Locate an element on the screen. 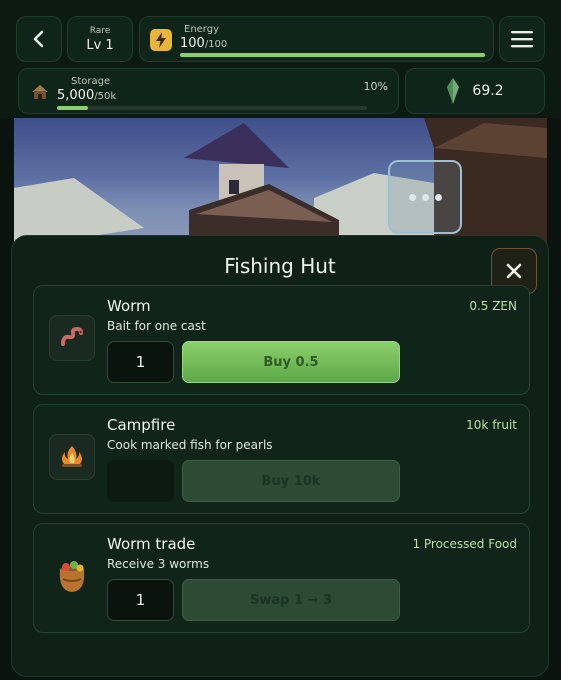  storage-percent: 10% is located at coordinates (375, 86).